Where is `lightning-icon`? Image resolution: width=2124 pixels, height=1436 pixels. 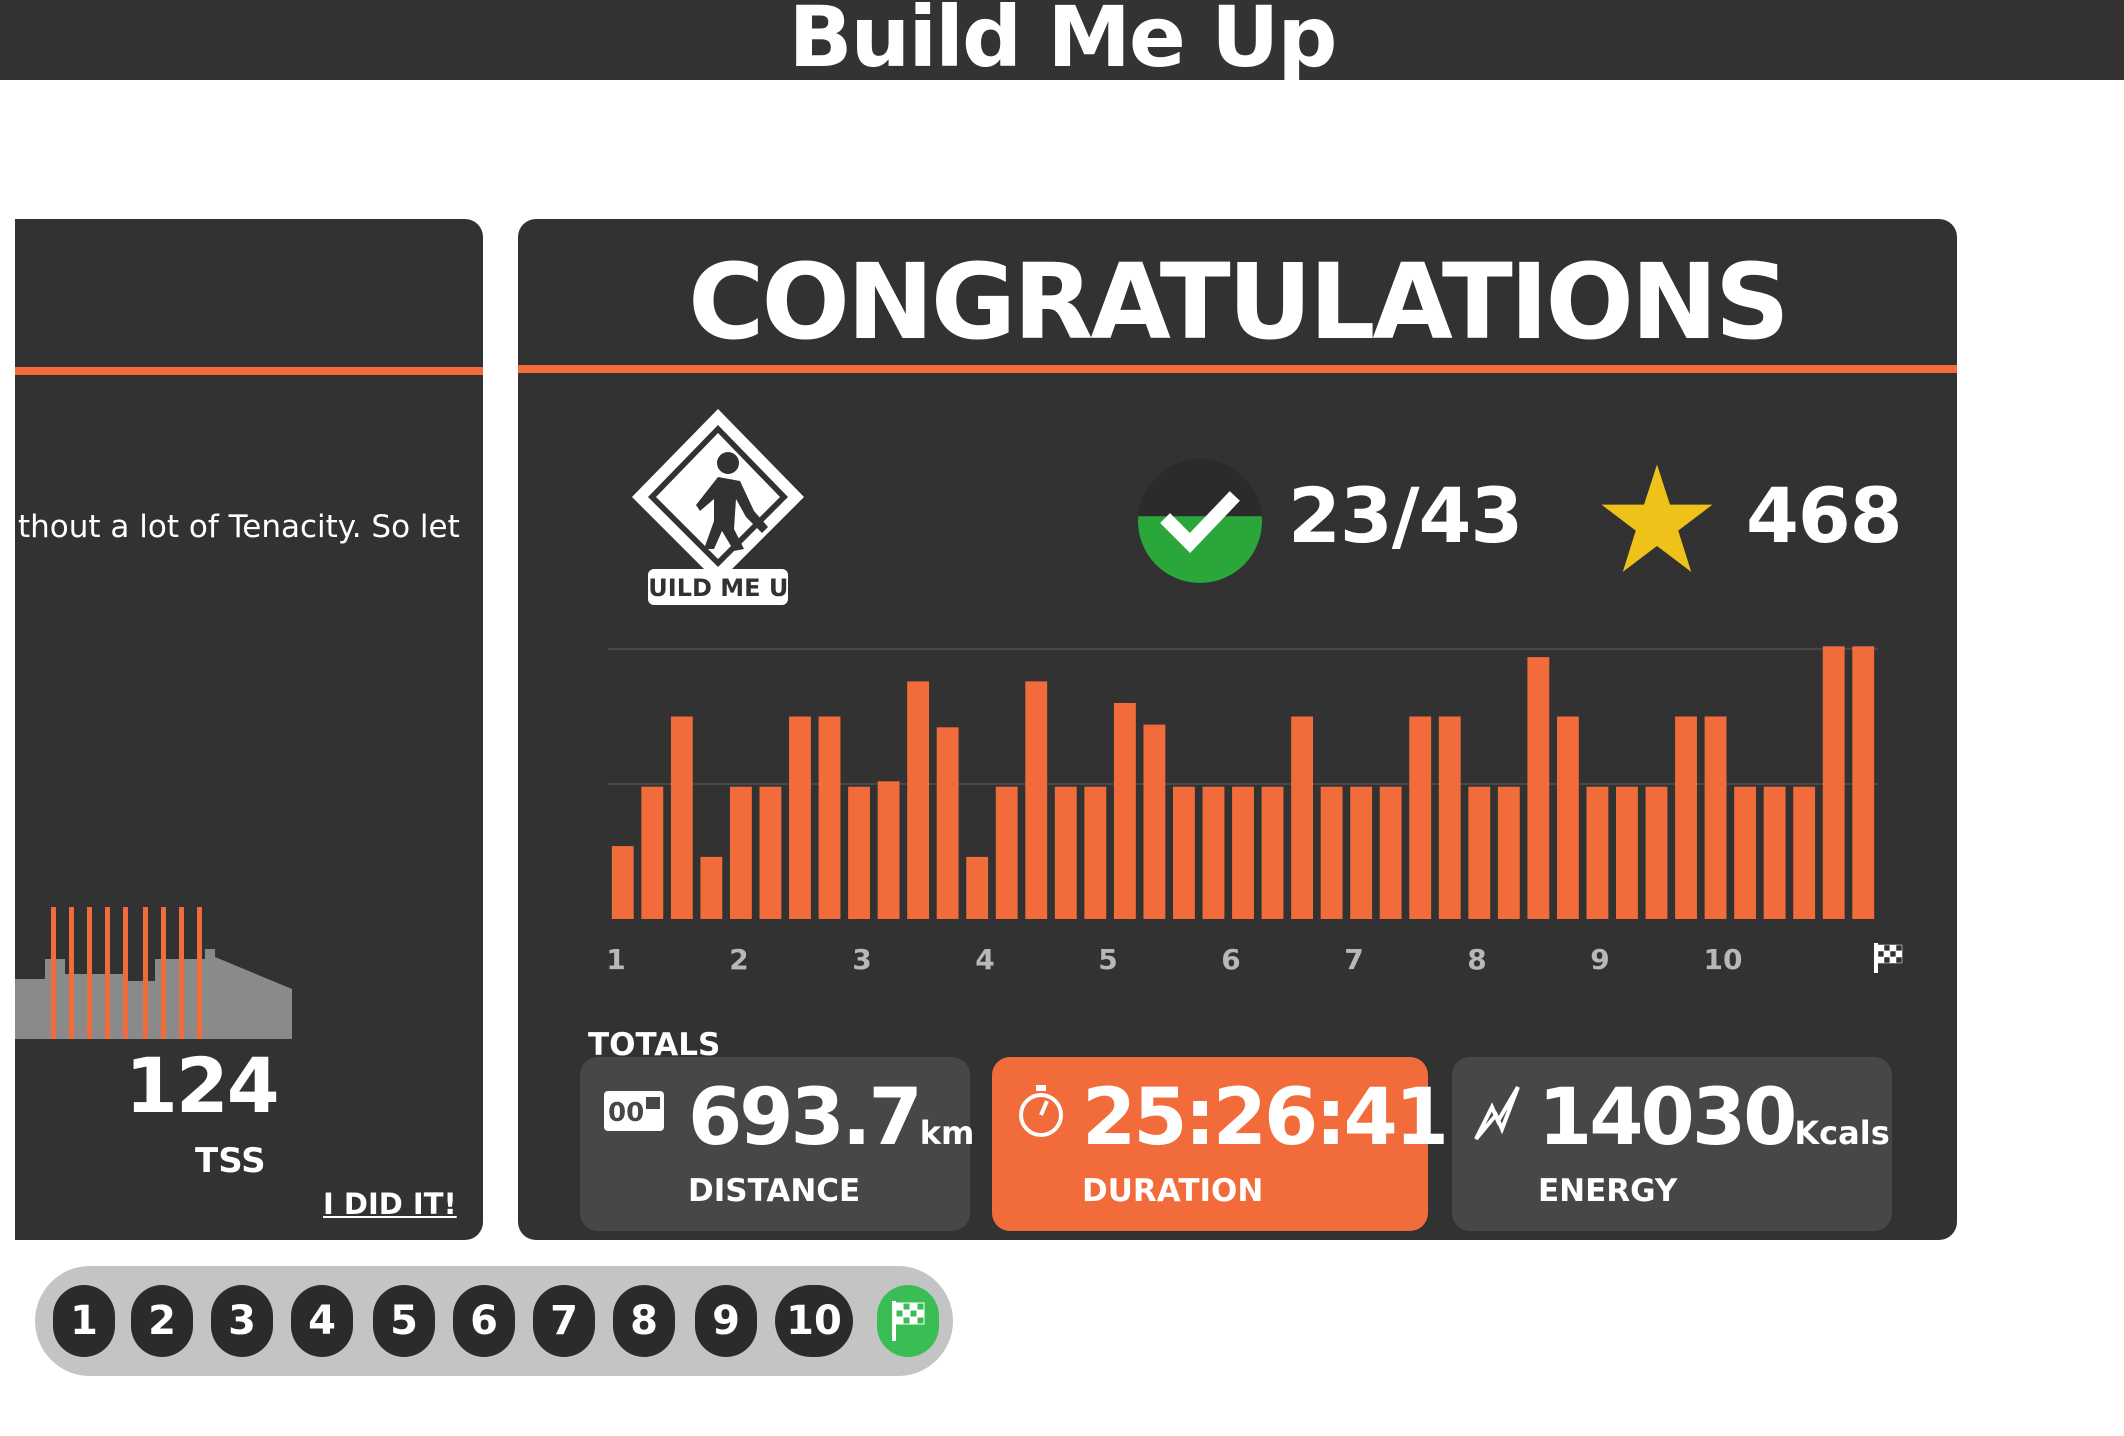 lightning-icon is located at coordinates (1497, 1113).